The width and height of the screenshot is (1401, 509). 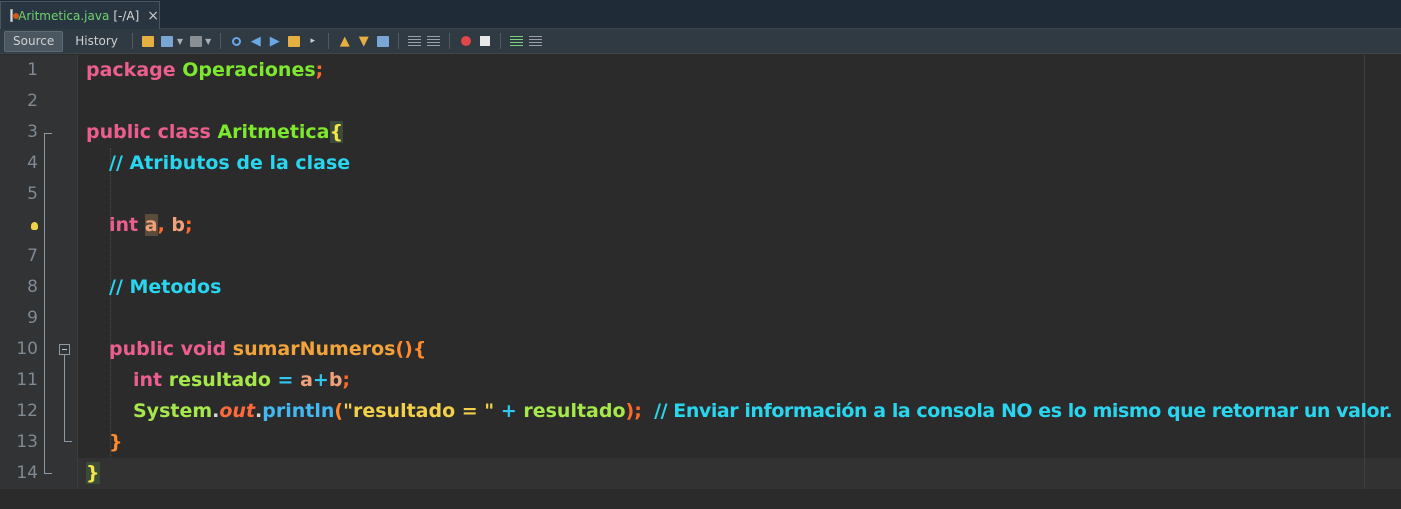 I want to click on shift-left-icon, so click(x=414, y=41).